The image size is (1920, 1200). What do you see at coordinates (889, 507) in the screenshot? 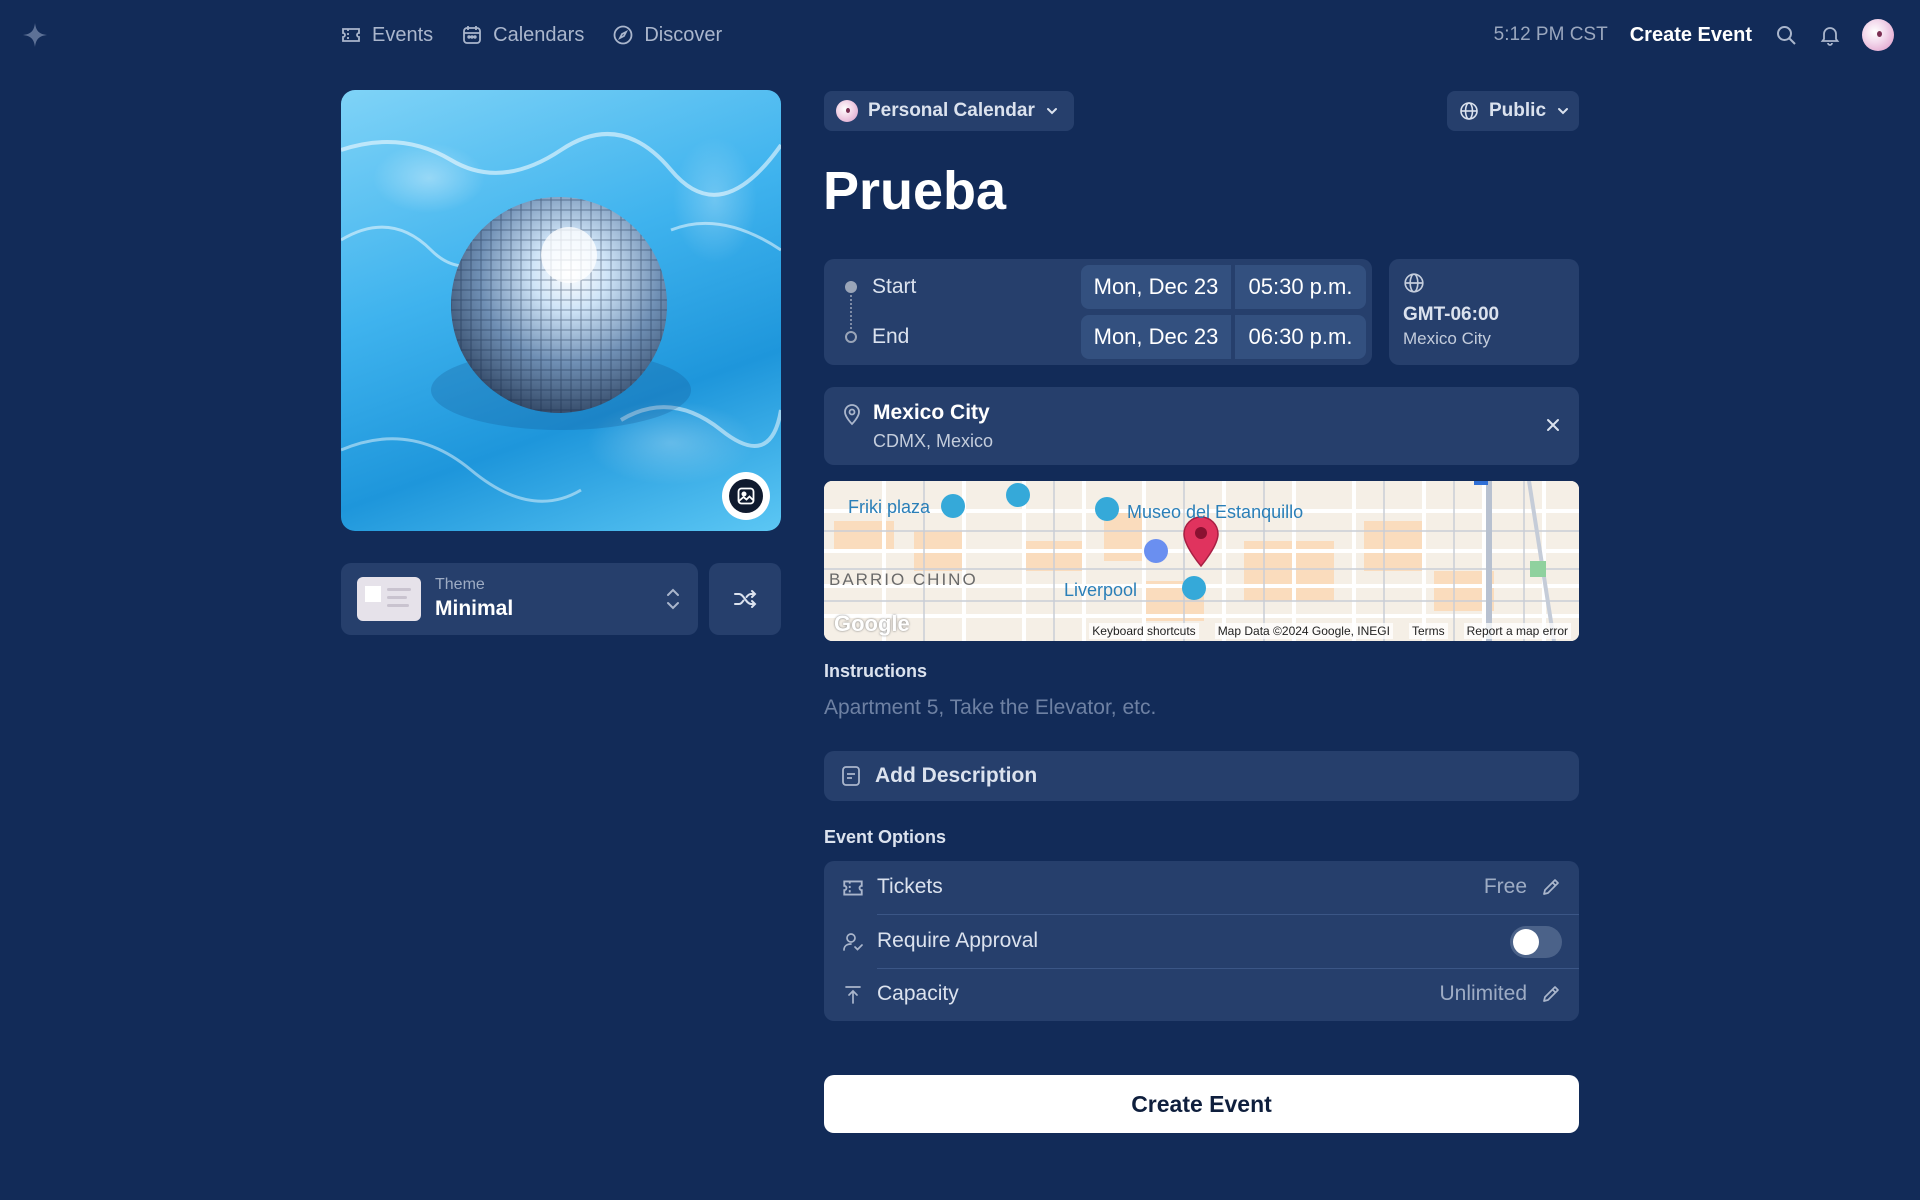
I see `map-place-label: Friki plaza` at bounding box center [889, 507].